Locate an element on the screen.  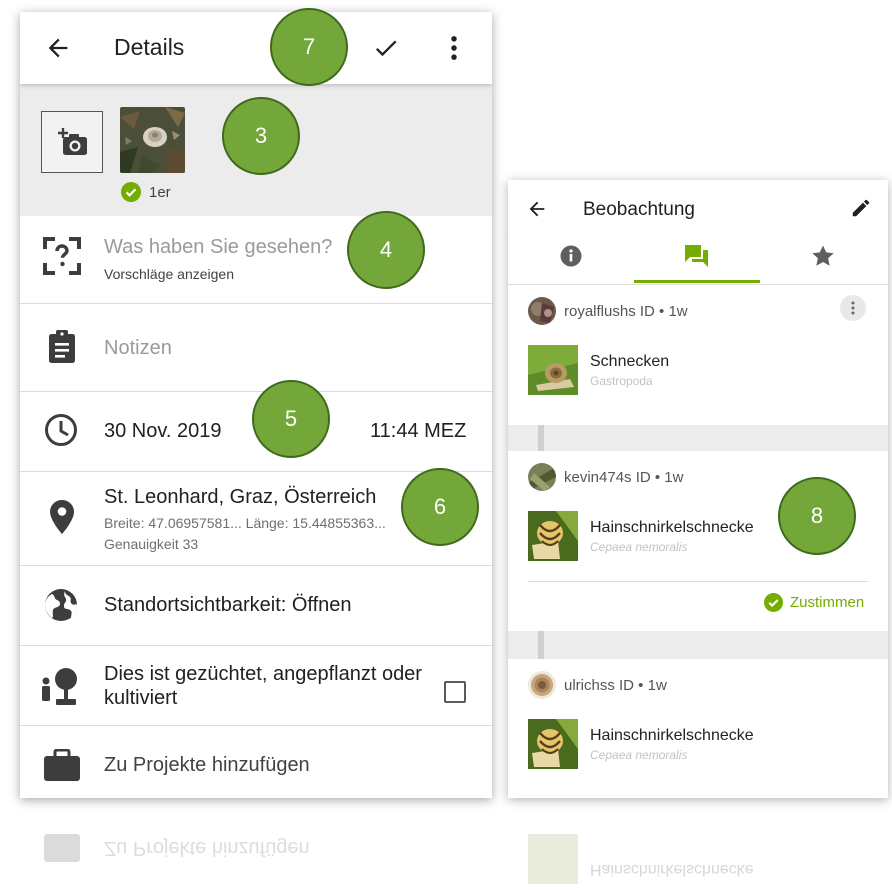
agree-button: Zustimmen is located at coordinates (814, 602).